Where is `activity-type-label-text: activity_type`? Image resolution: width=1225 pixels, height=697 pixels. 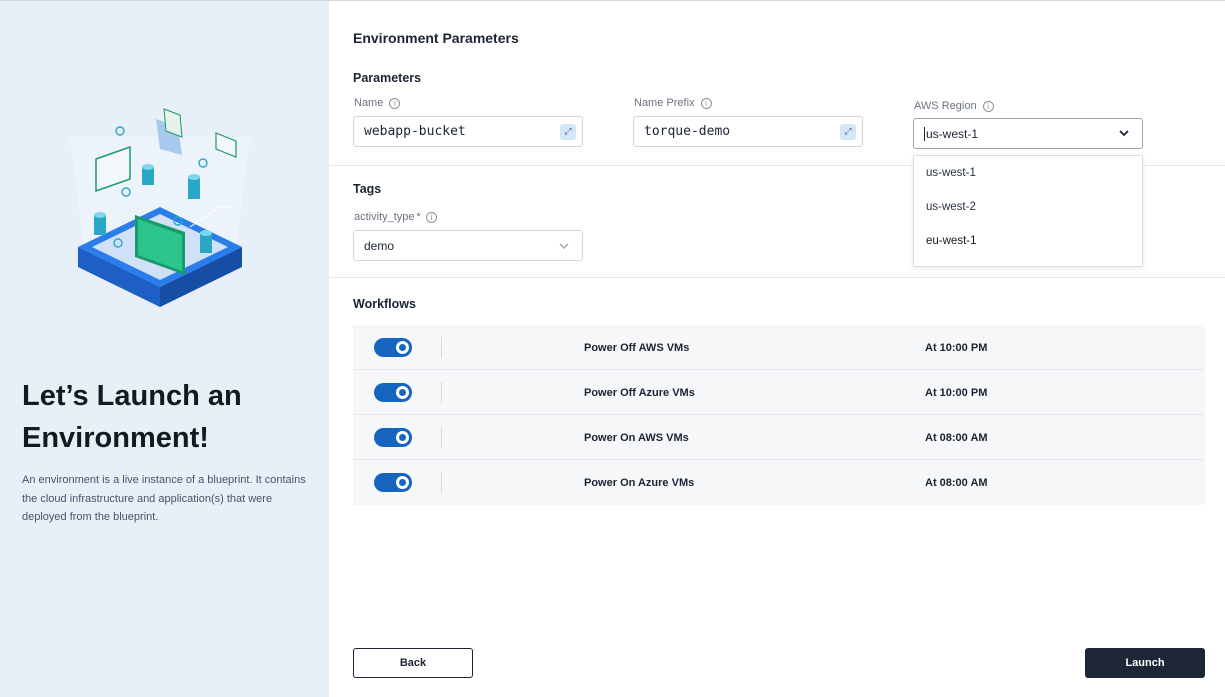 activity-type-label-text: activity_type is located at coordinates (384, 217).